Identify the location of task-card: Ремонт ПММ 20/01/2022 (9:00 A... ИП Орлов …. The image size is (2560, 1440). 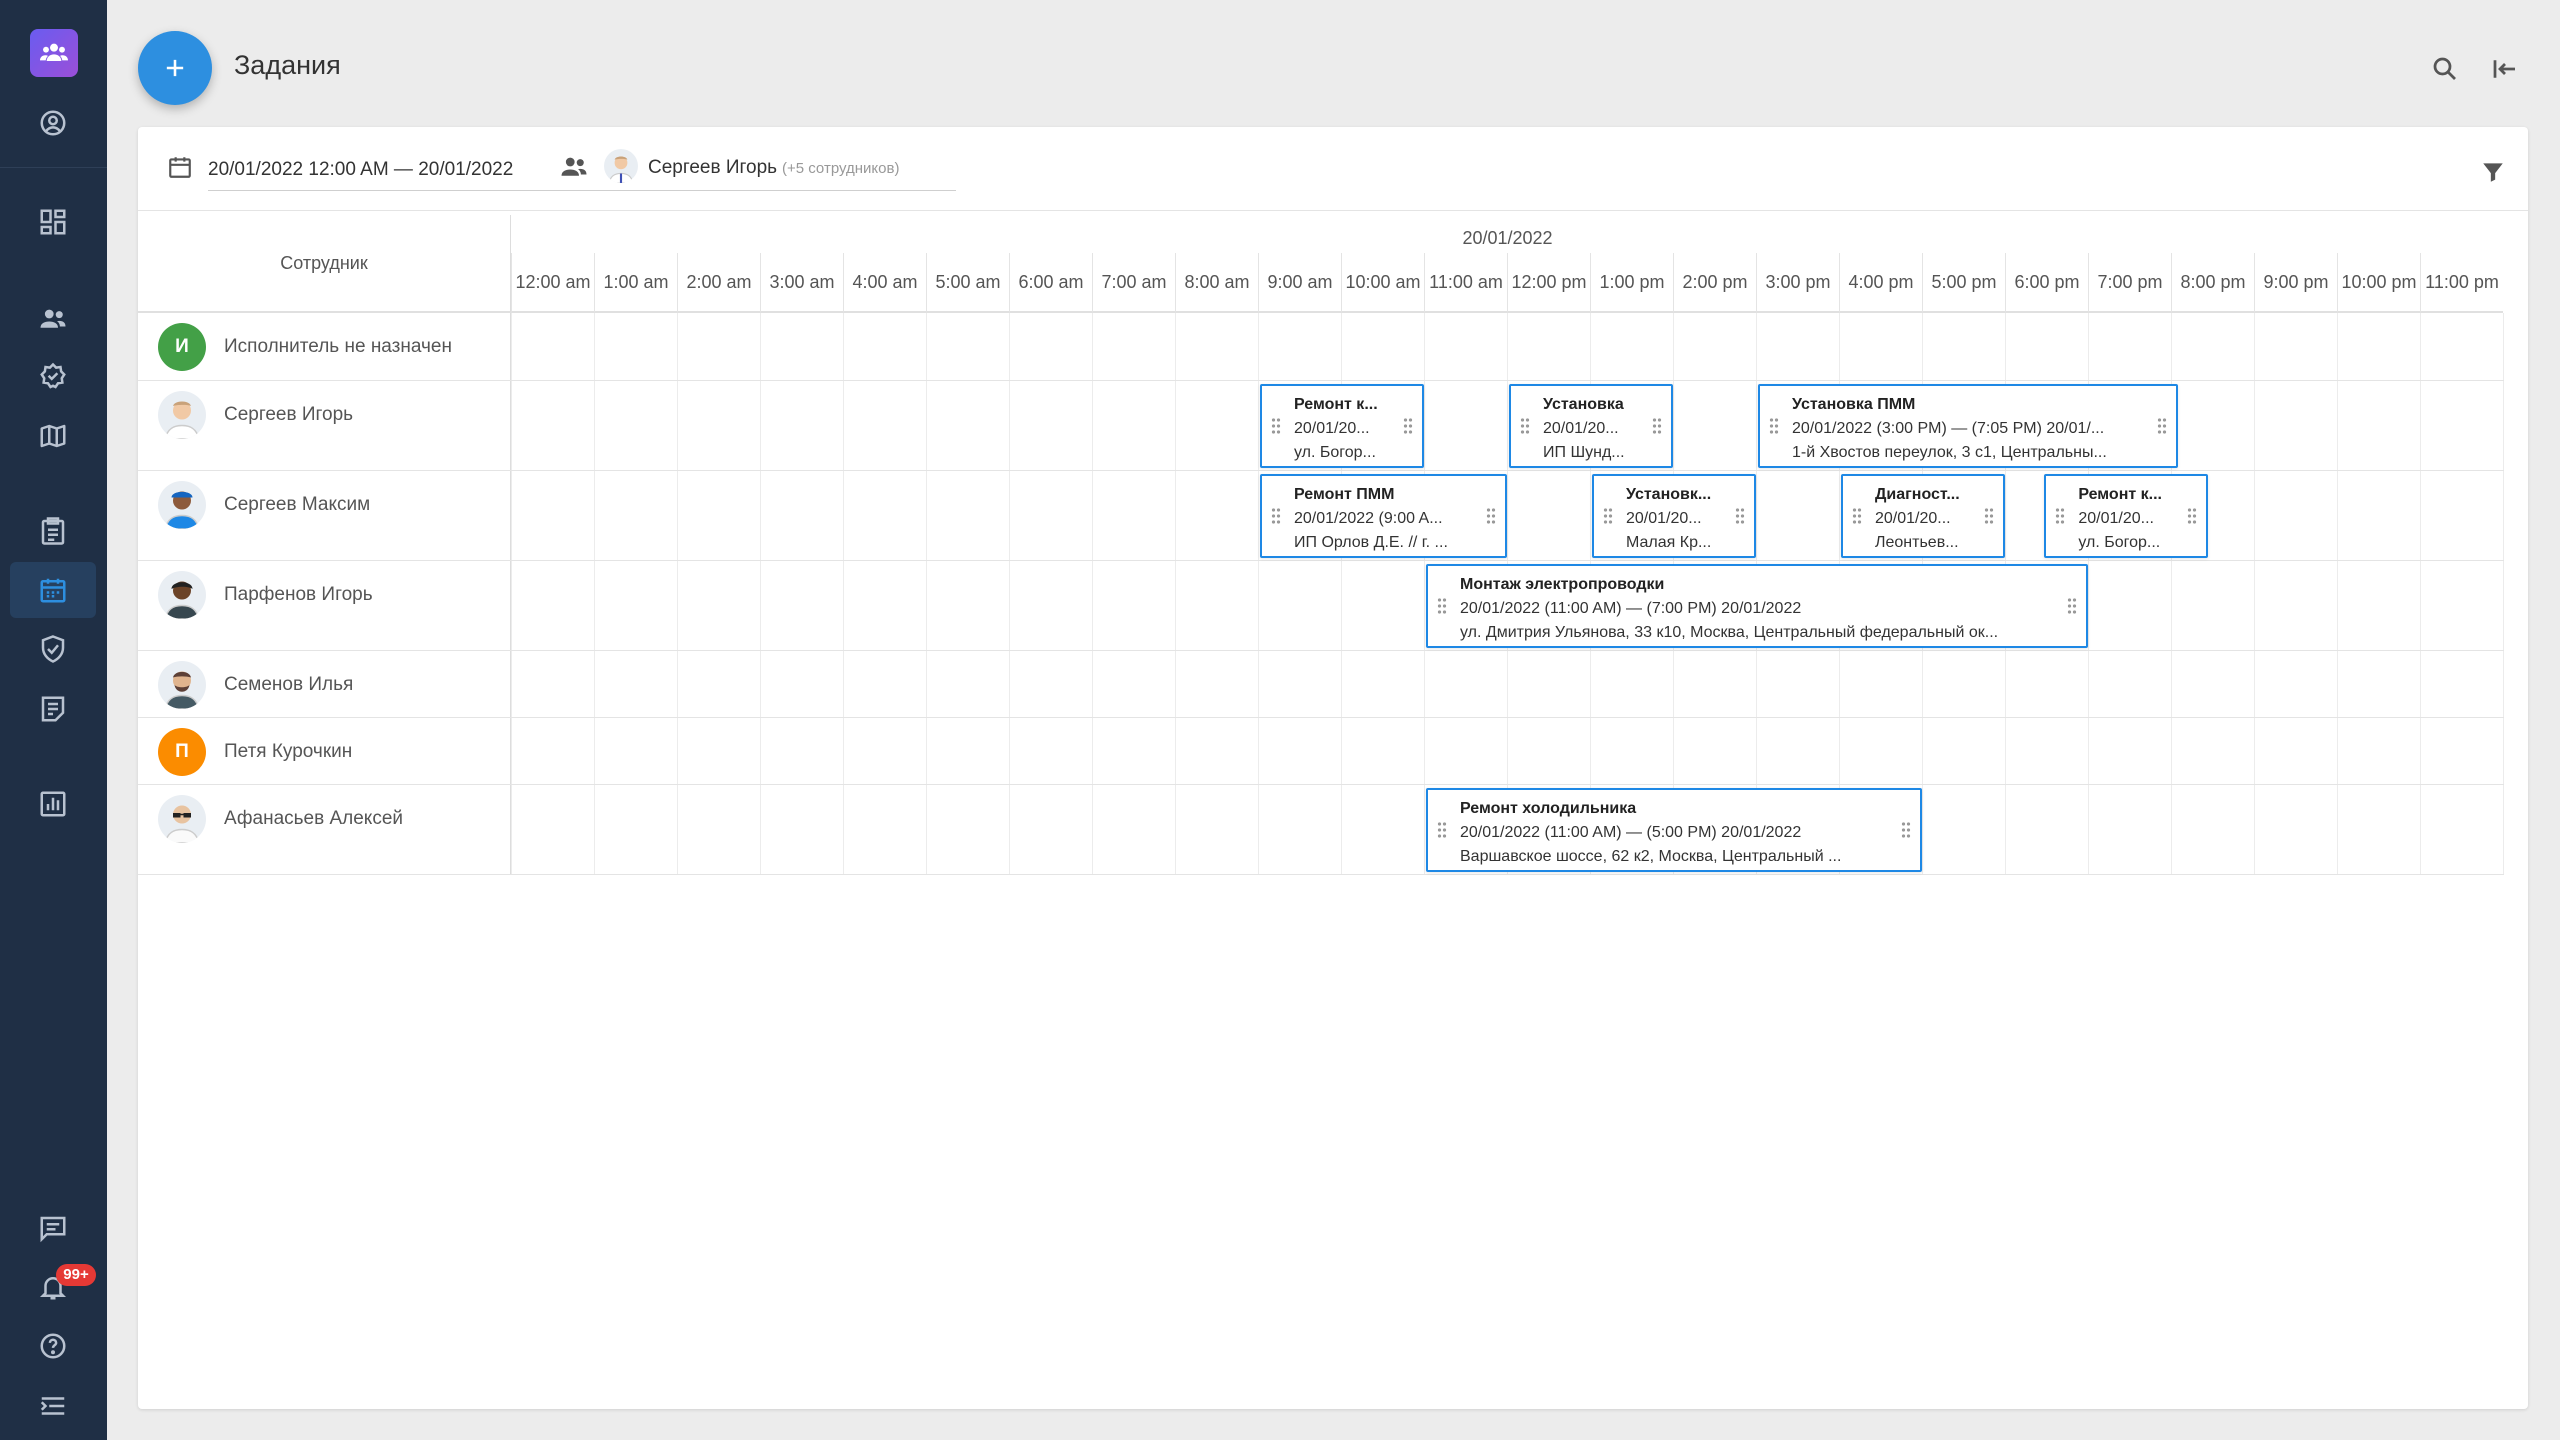
(1383, 516).